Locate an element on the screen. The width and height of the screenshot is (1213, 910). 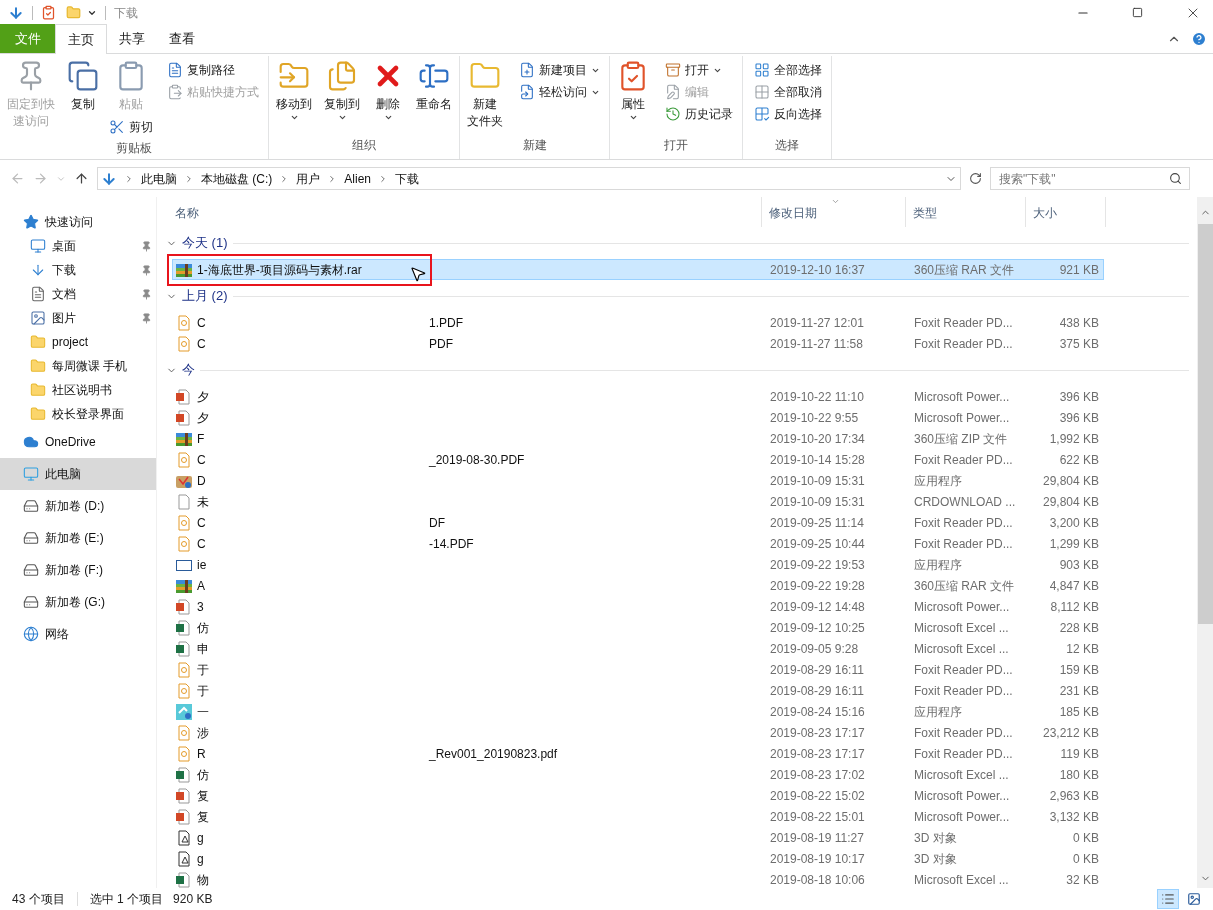
file-row: C -14.PDF 2019-09-25 10:44 Foxit Reader PD... 1,299 KB is located at coordinates (638, 543).